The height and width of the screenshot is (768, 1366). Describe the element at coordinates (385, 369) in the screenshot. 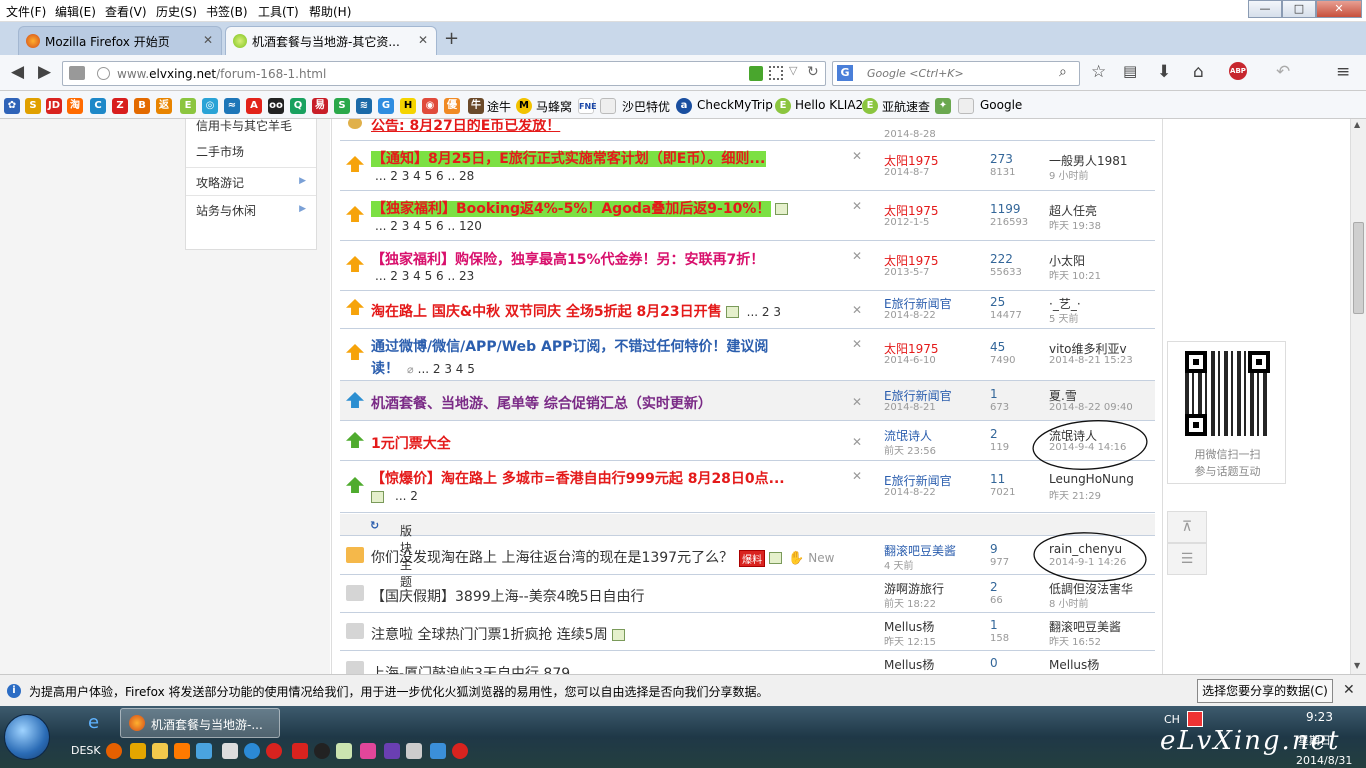

I see `thread-title-continued: 读！` at that location.